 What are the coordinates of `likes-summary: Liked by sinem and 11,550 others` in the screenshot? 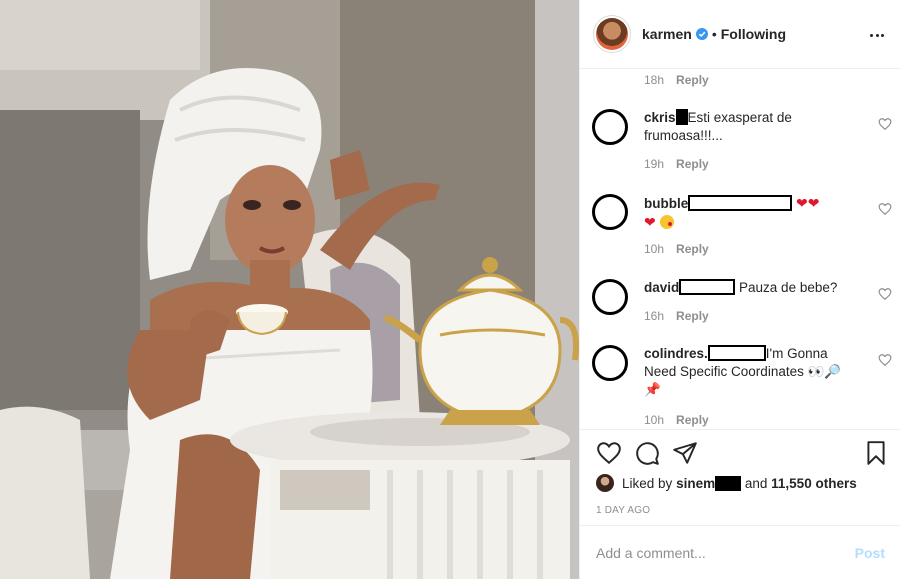 It's located at (726, 483).